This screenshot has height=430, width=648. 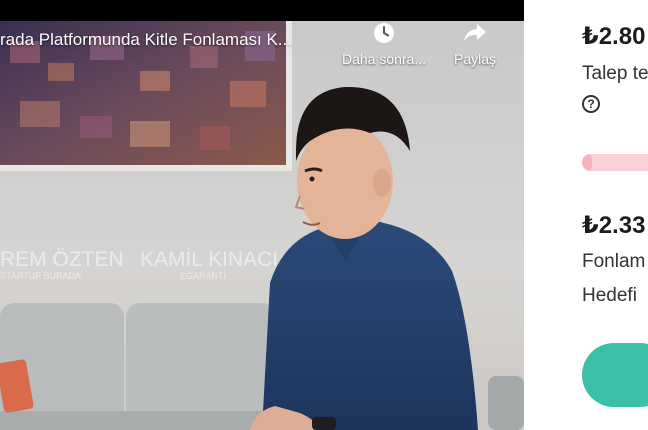 What do you see at coordinates (614, 261) in the screenshot?
I see `funded-label: Fonlam` at bounding box center [614, 261].